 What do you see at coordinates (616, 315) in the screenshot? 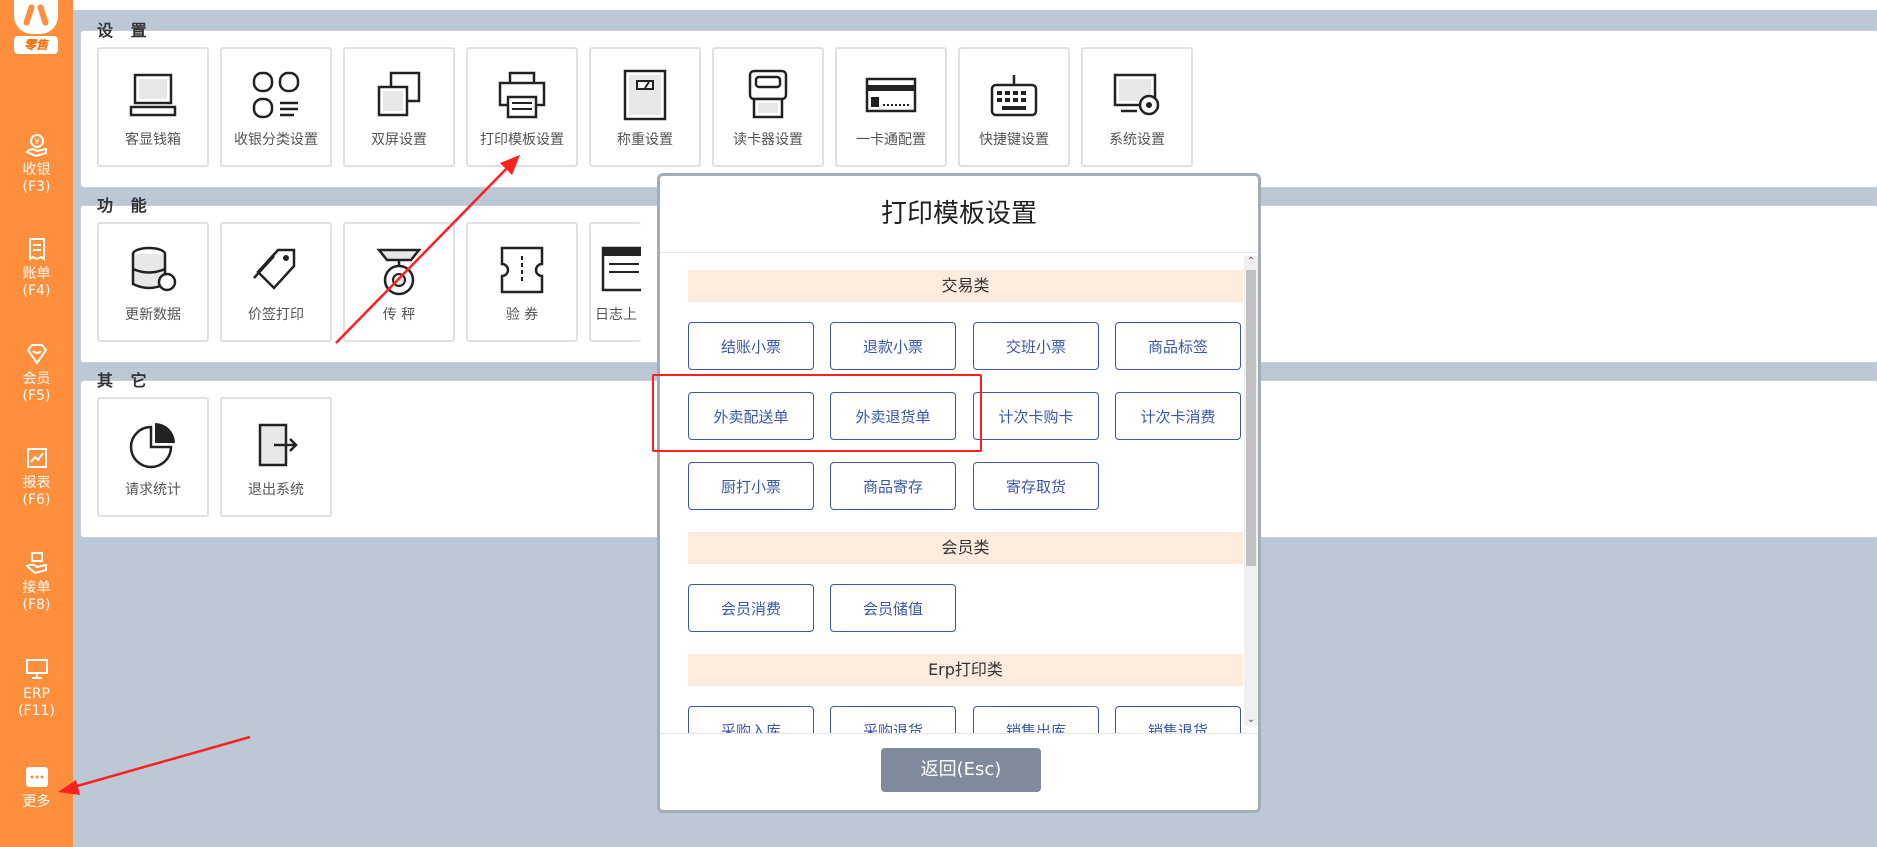
I see `tile-label: 日志上` at bounding box center [616, 315].